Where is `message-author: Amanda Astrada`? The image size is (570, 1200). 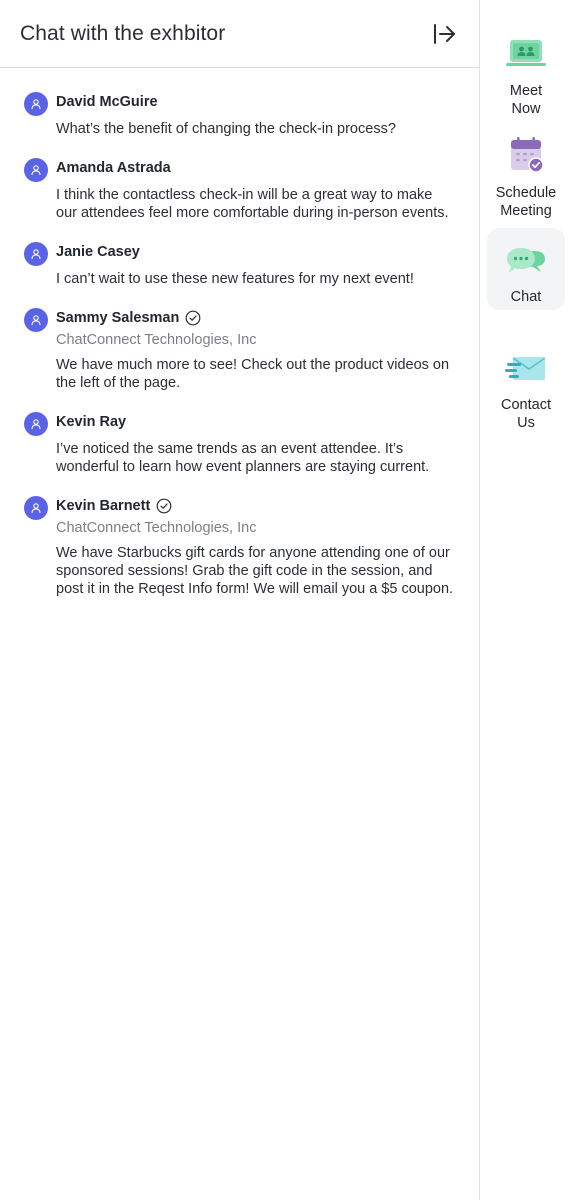 message-author: Amanda Astrada is located at coordinates (113, 168).